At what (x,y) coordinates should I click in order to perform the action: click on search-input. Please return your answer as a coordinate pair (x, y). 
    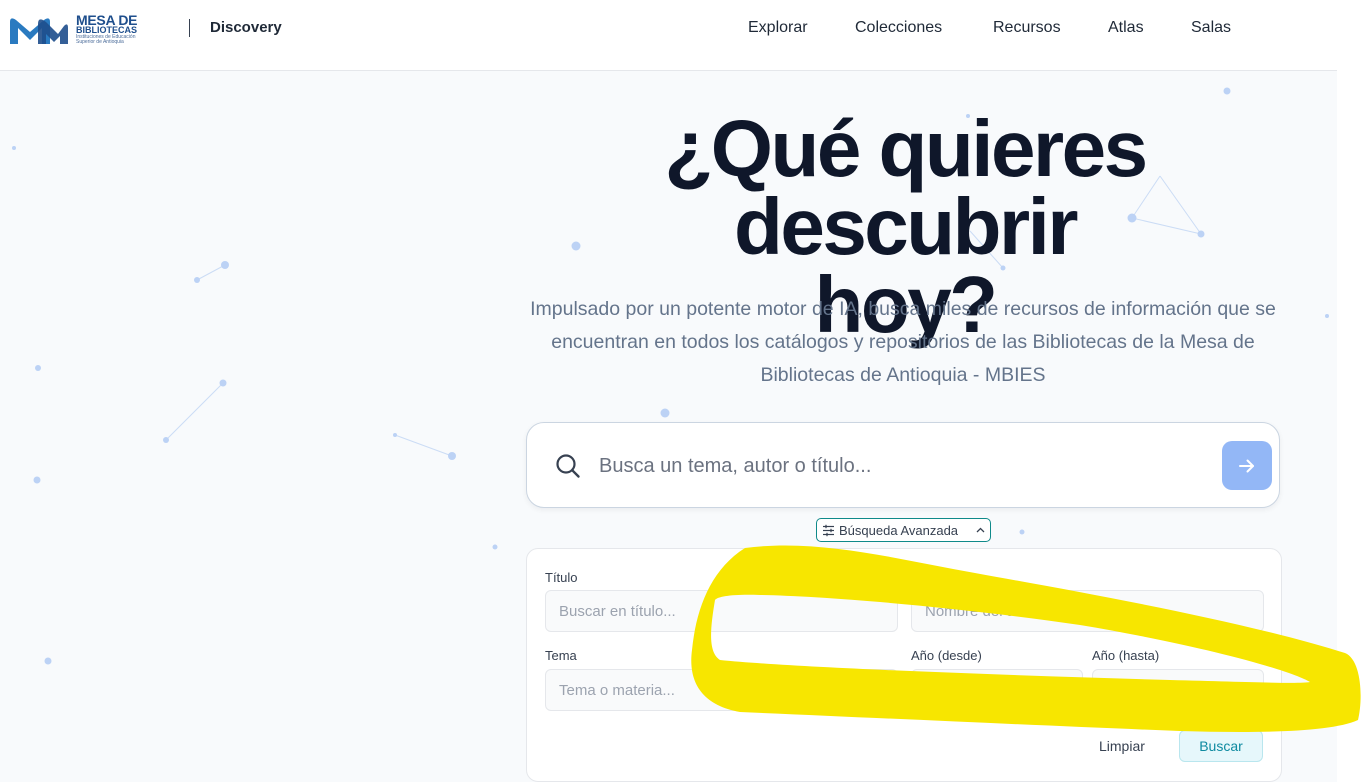
    Looking at the image, I should click on (899, 466).